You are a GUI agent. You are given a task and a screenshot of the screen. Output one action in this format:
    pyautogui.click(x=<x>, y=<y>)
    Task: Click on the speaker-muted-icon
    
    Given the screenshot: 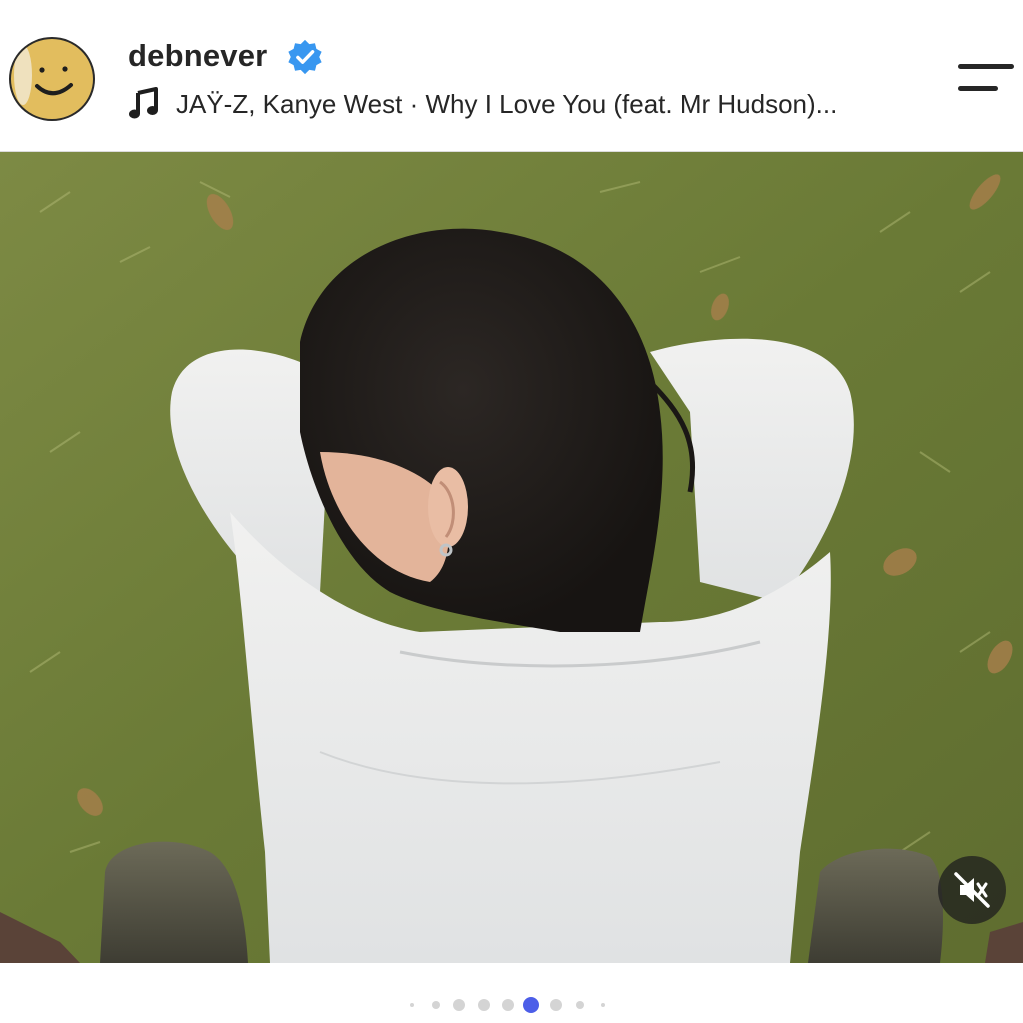 What is the action you would take?
    pyautogui.click(x=972, y=890)
    